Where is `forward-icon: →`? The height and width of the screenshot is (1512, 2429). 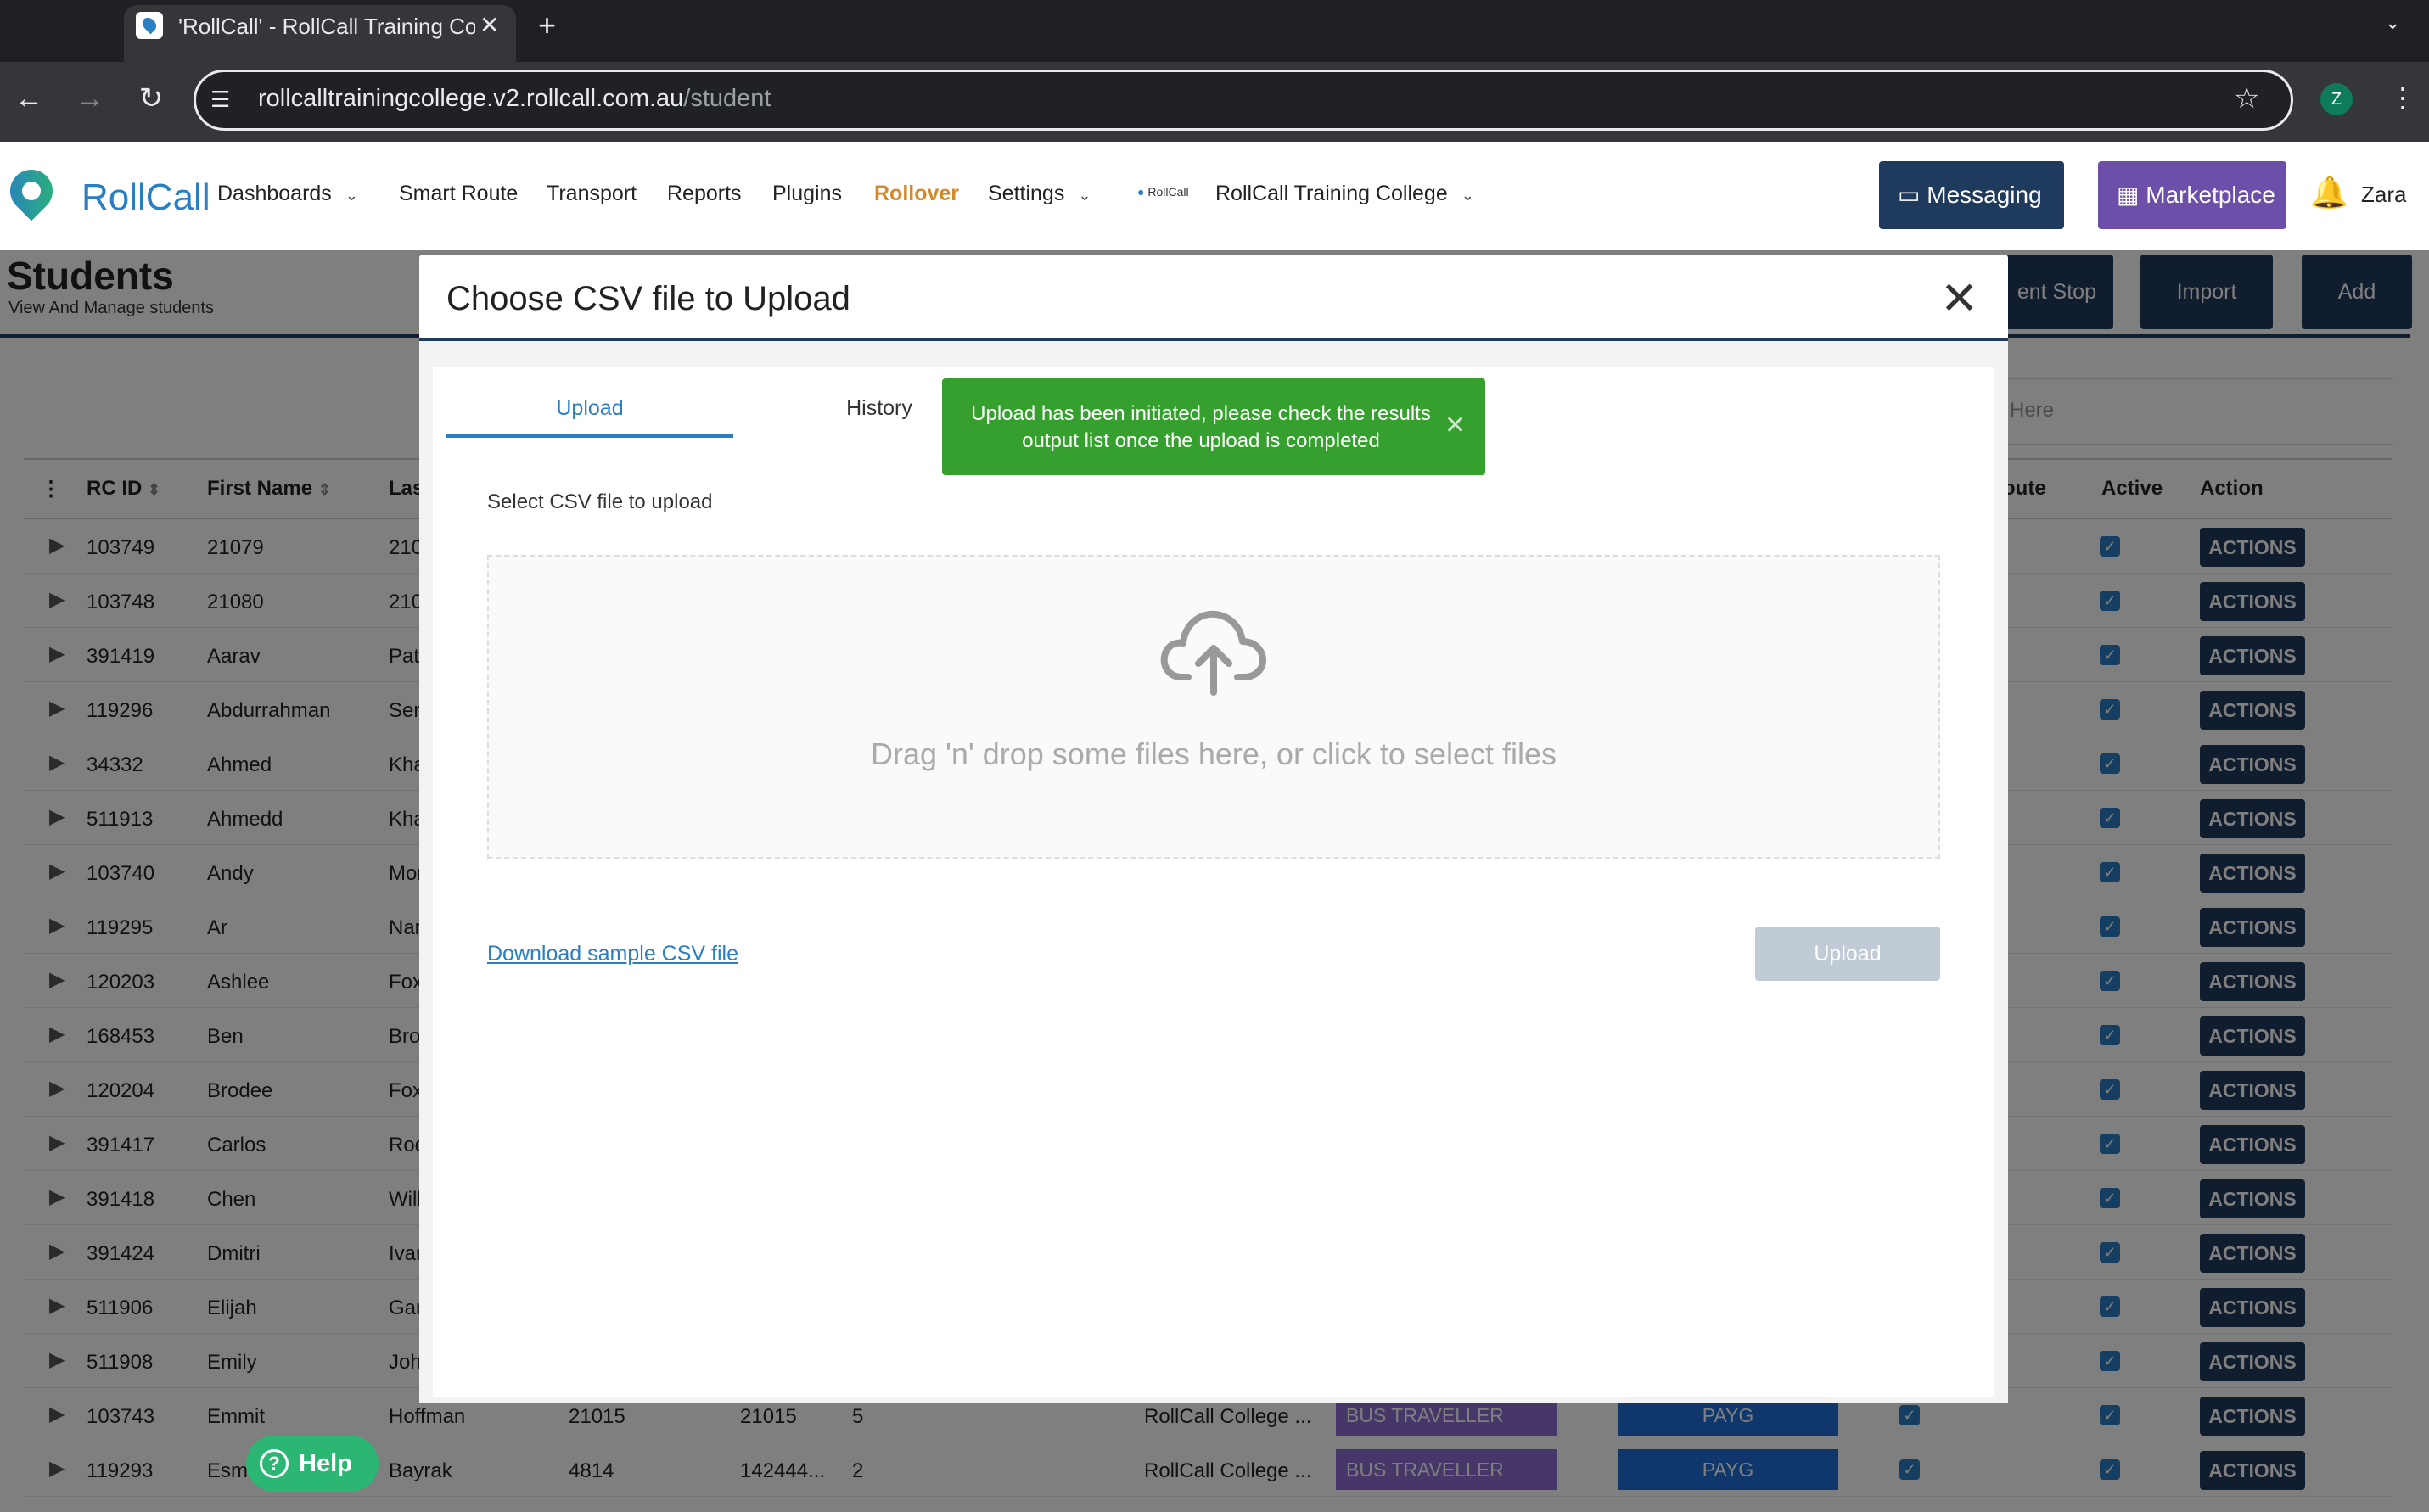 forward-icon: → is located at coordinates (90, 98).